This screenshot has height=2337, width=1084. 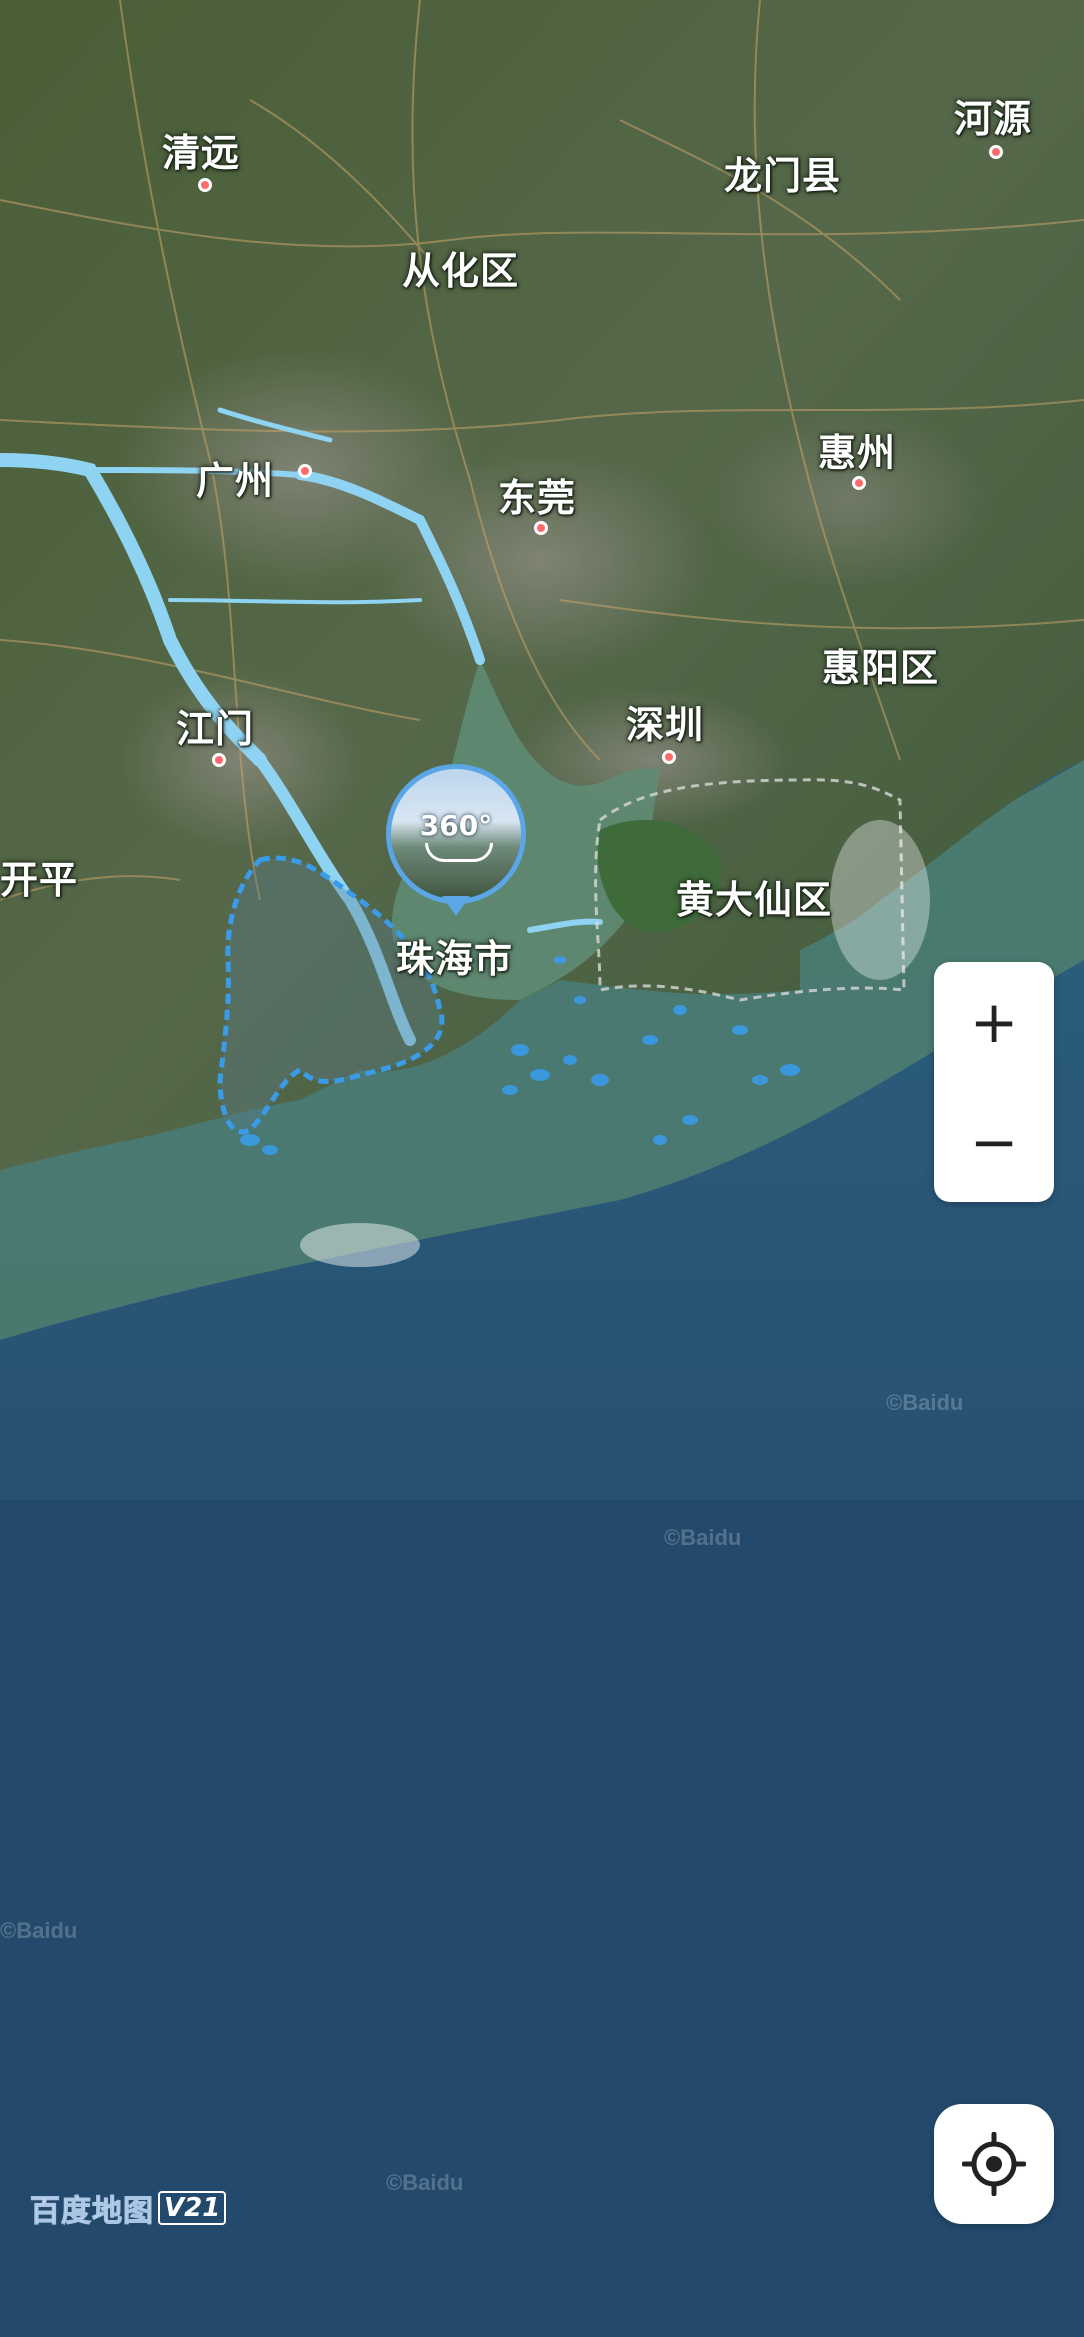 What do you see at coordinates (754, 896) in the screenshot?
I see `city-label-huangdaxian: 黄大仙区` at bounding box center [754, 896].